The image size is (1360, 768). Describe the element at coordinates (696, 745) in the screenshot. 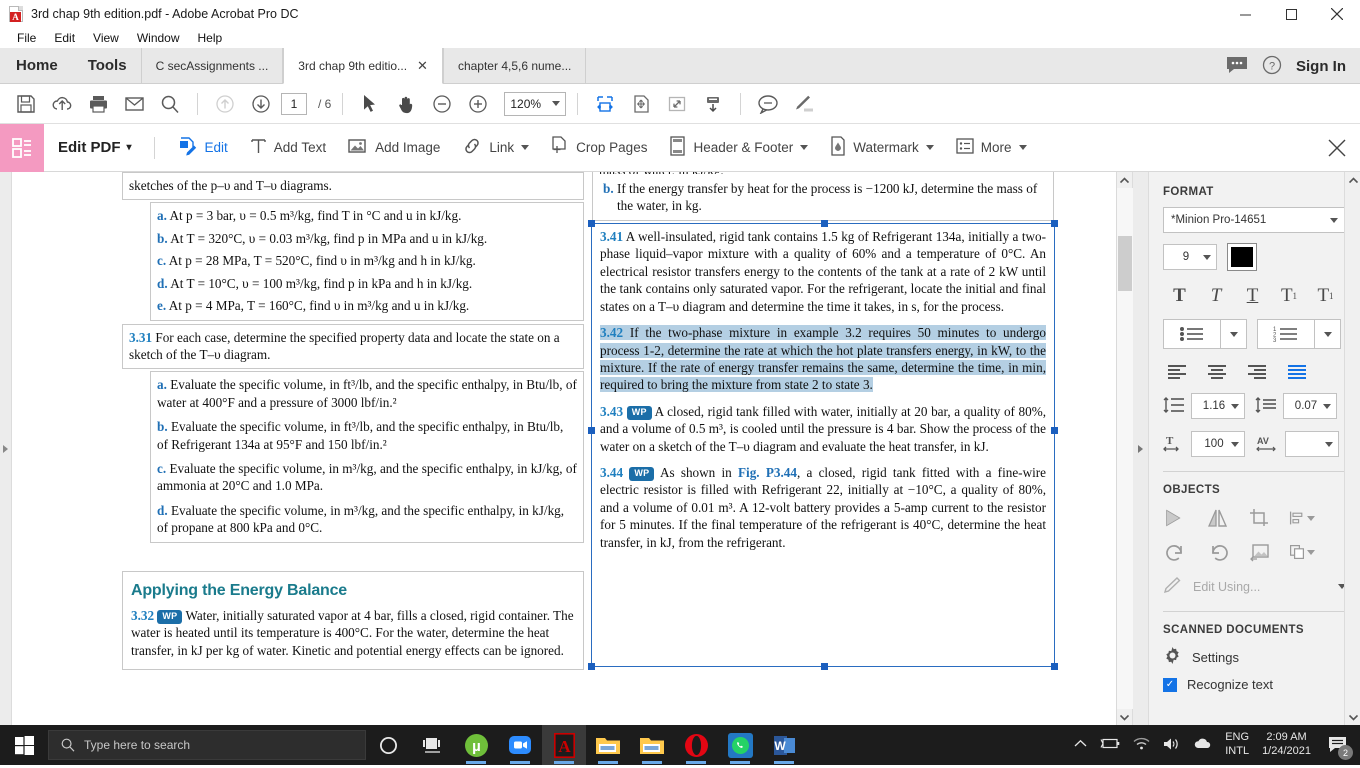

I see `opera-icon` at that location.